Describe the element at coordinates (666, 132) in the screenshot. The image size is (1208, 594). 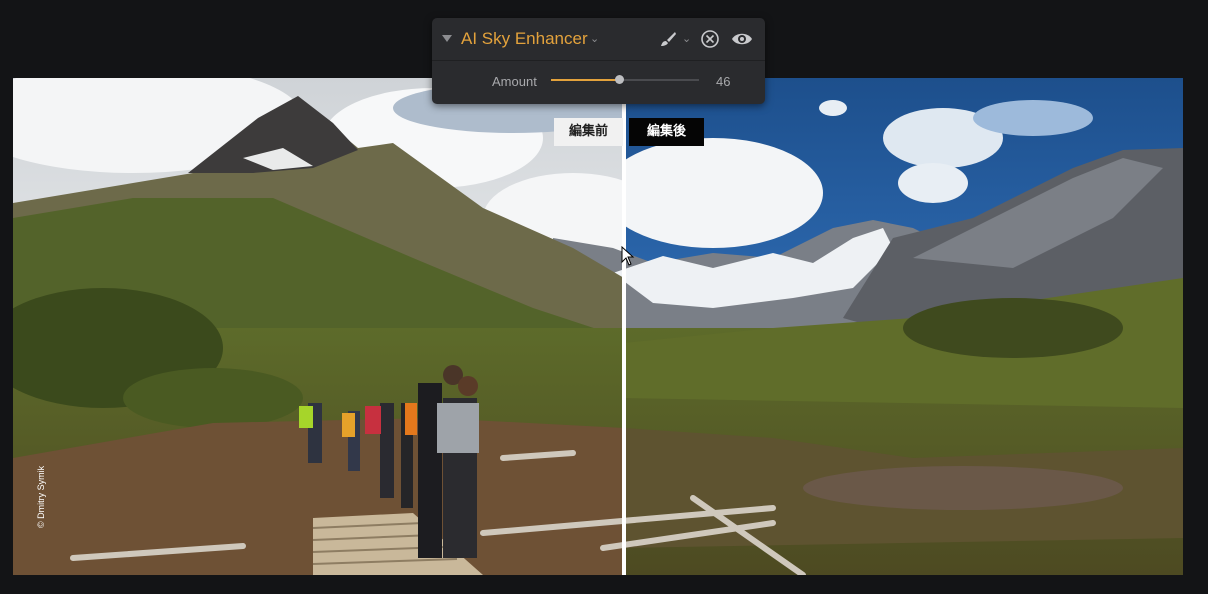
I see `after-label: 編集後` at that location.